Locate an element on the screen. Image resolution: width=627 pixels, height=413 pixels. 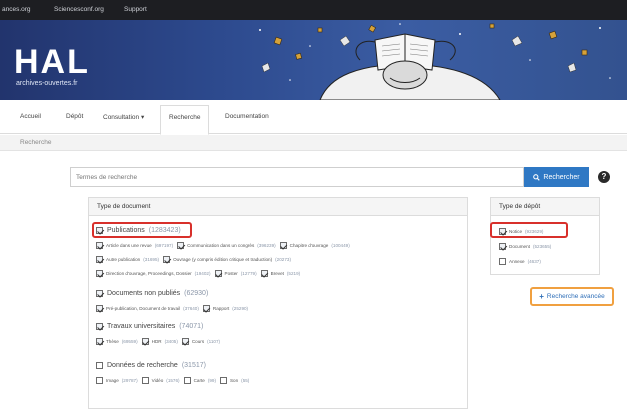
help-icon: ? is located at coordinates (604, 177).